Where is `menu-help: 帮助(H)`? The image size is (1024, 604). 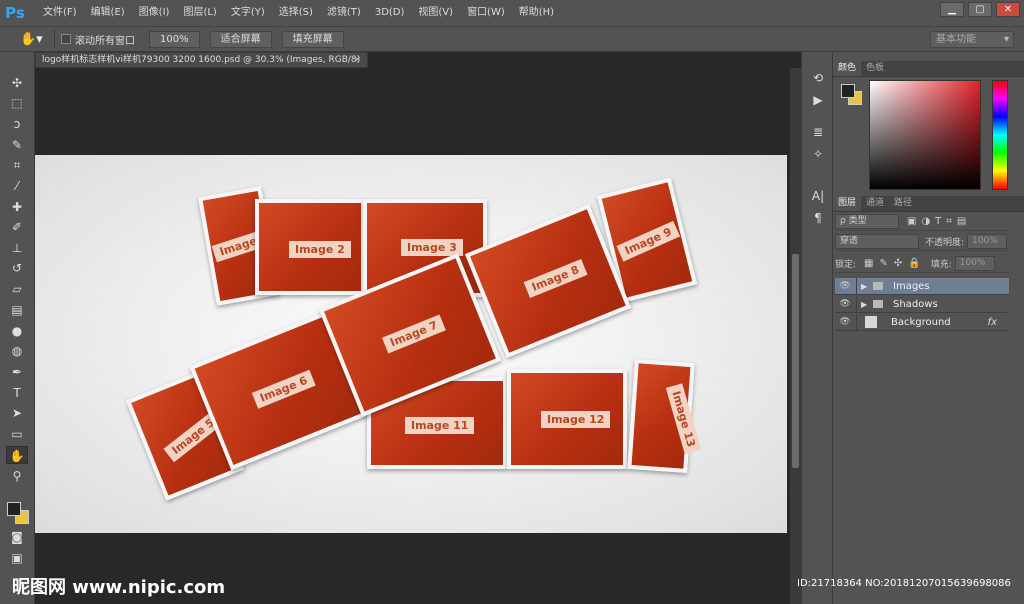 menu-help: 帮助(H) is located at coordinates (536, 13).